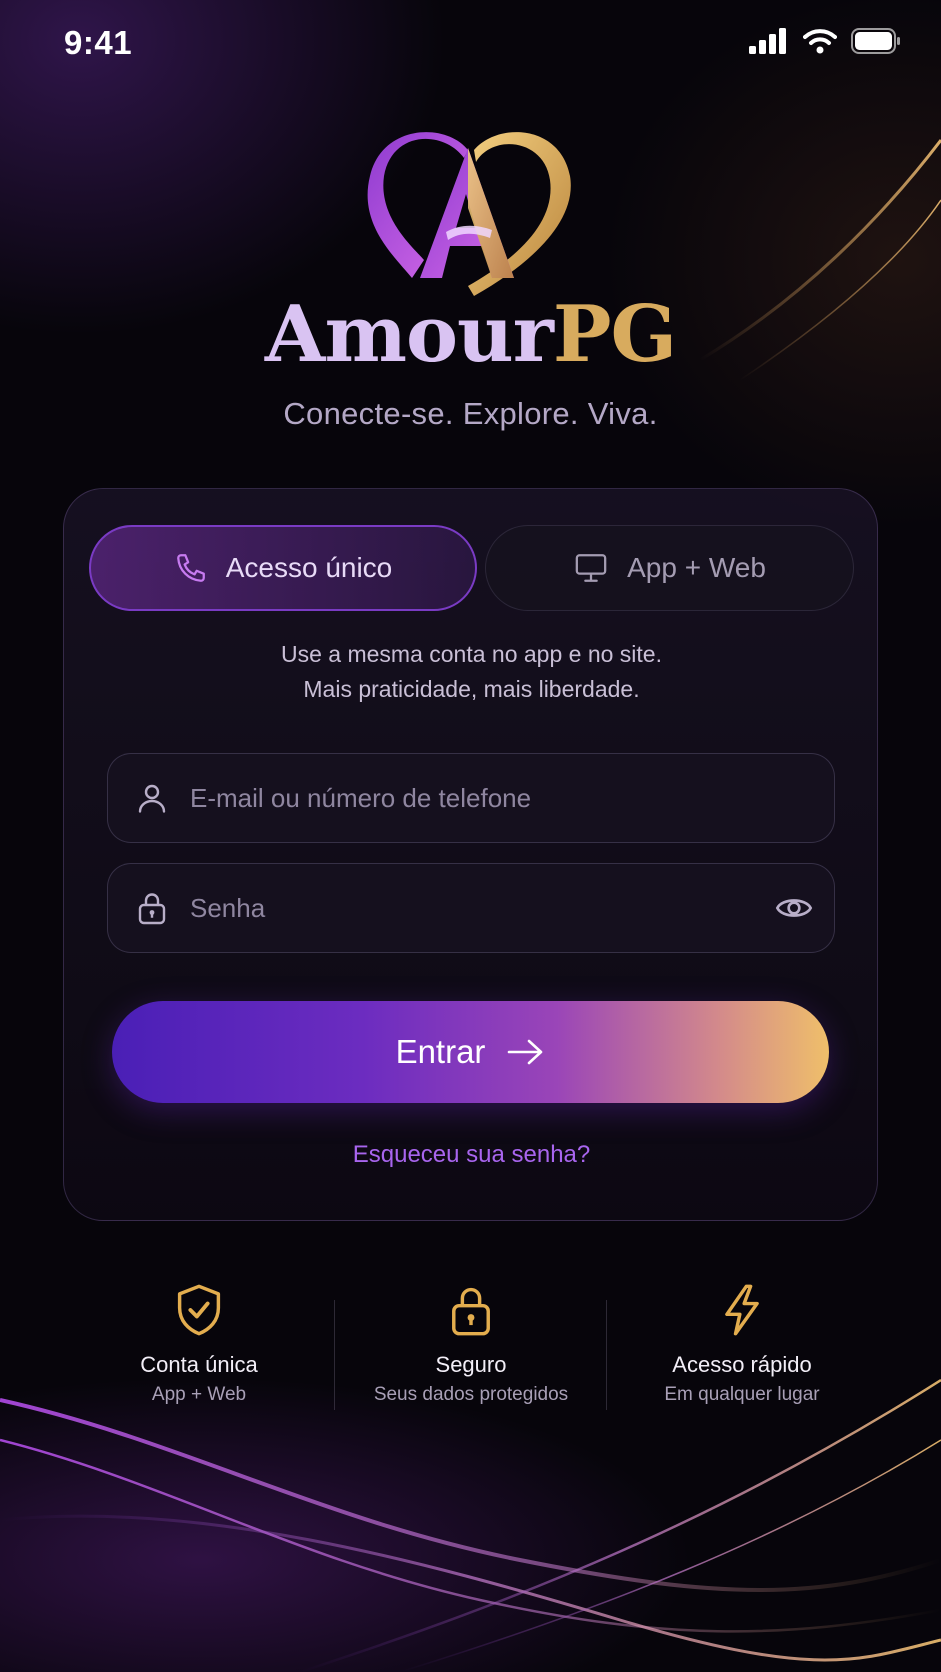  What do you see at coordinates (794, 908) in the screenshot?
I see `eye-icon` at bounding box center [794, 908].